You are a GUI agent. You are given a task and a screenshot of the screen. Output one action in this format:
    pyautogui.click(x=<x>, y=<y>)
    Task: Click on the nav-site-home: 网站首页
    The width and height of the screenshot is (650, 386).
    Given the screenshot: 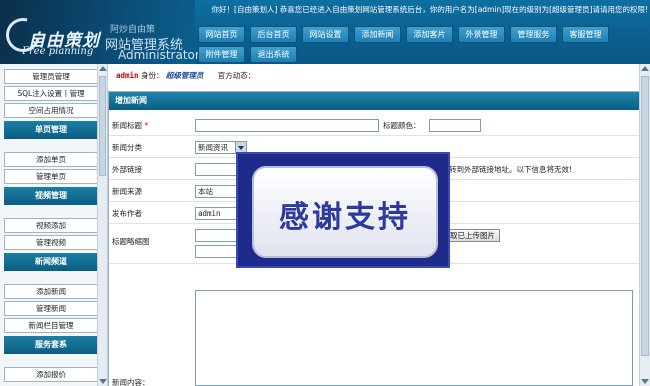 What is the action you would take?
    pyautogui.click(x=221, y=34)
    